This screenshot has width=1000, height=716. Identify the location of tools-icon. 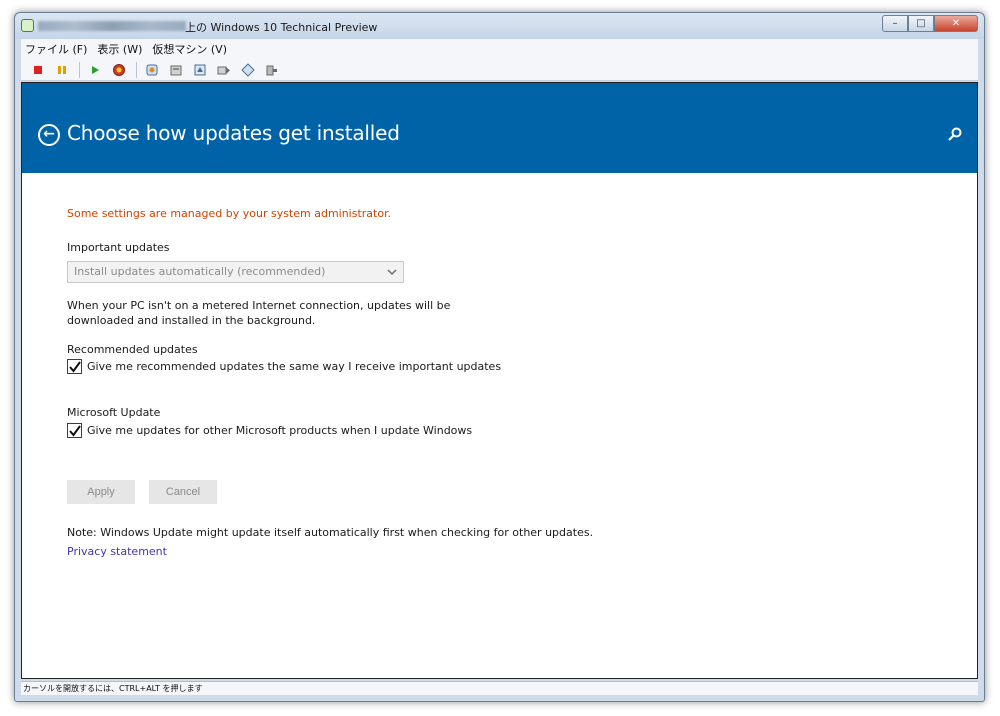
(272, 70).